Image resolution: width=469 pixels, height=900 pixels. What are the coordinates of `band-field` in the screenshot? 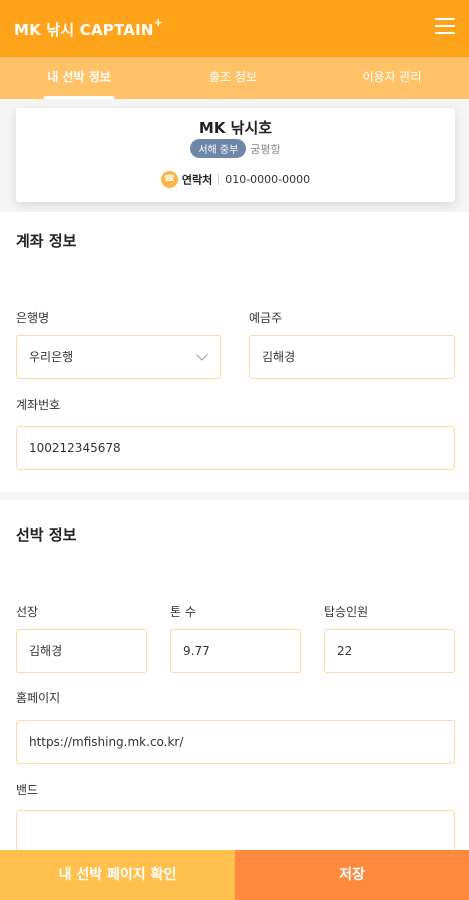 It's located at (235, 832).